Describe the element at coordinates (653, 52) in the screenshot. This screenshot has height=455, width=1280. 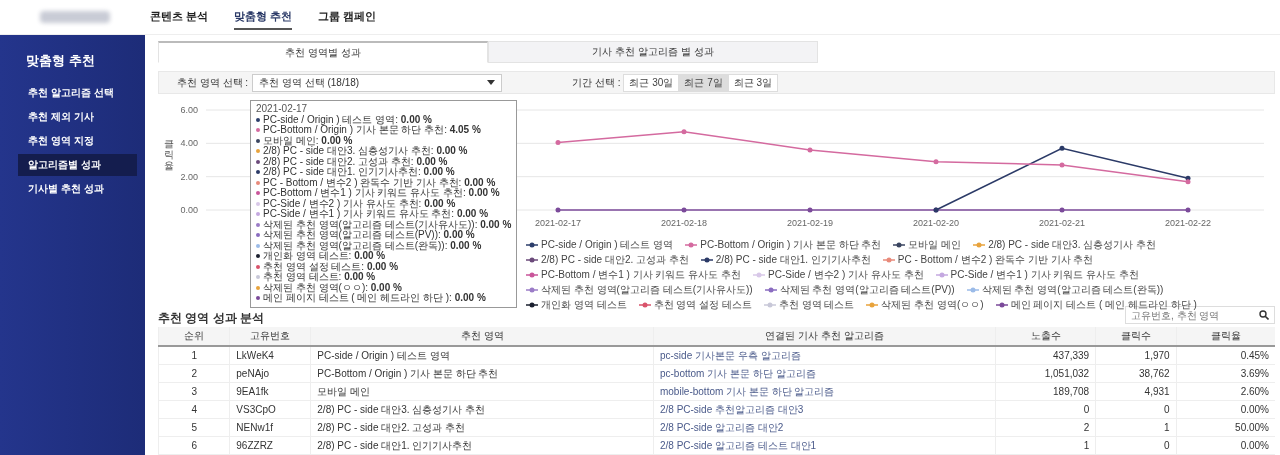
I see `tab: 기사 추천 알고리즘 별 성과` at that location.